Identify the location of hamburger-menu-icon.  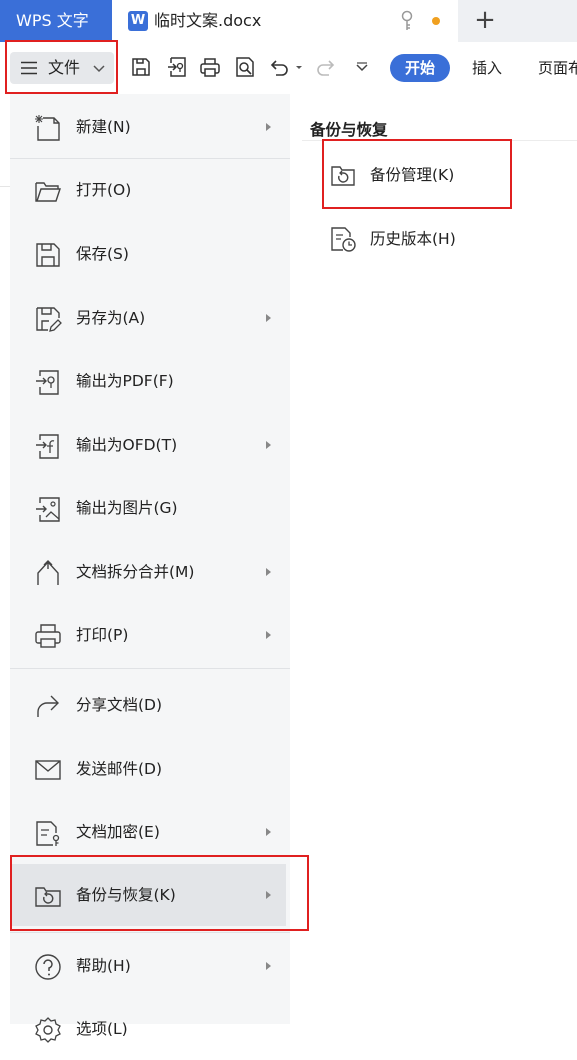
(29, 68).